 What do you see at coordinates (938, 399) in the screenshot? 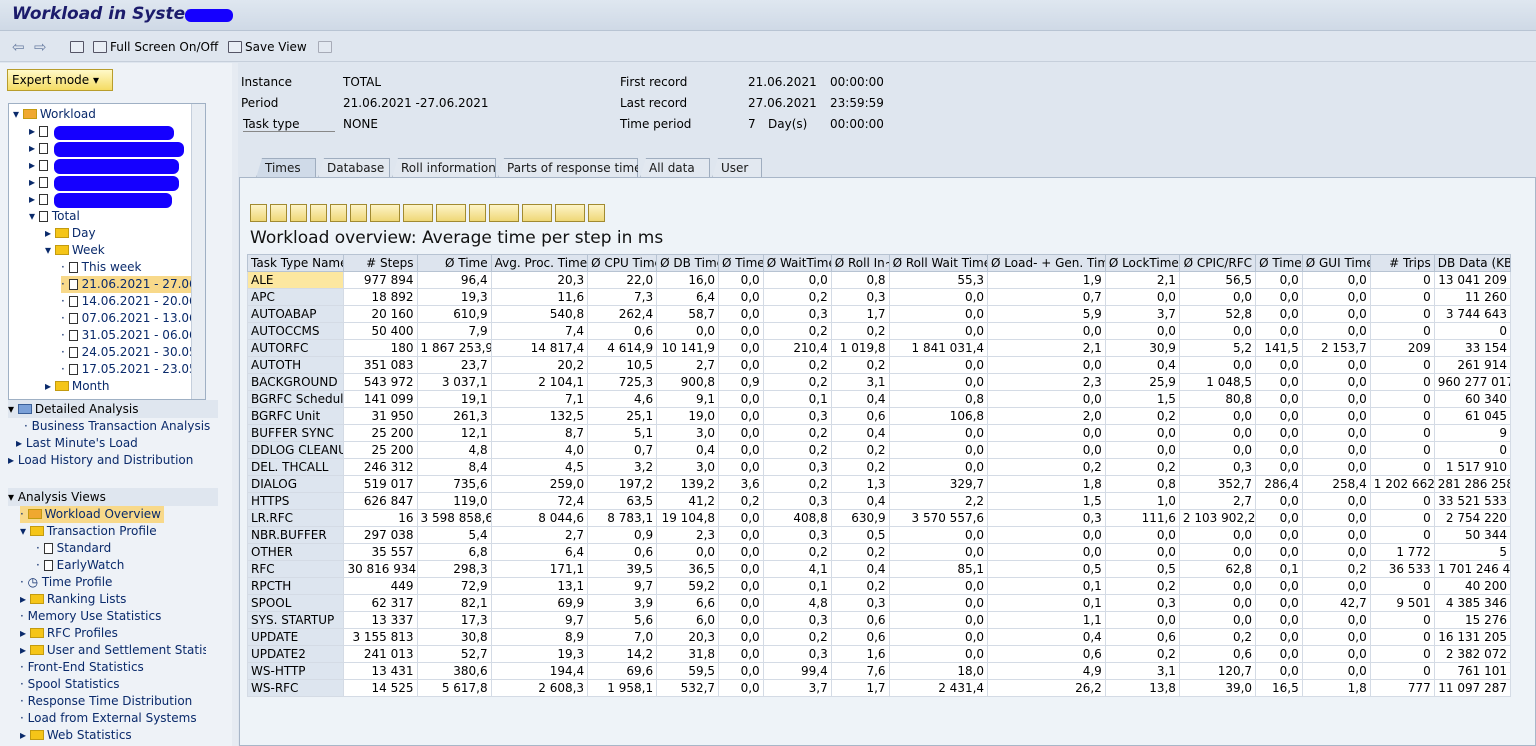
I see `table-cell: 0,8` at bounding box center [938, 399].